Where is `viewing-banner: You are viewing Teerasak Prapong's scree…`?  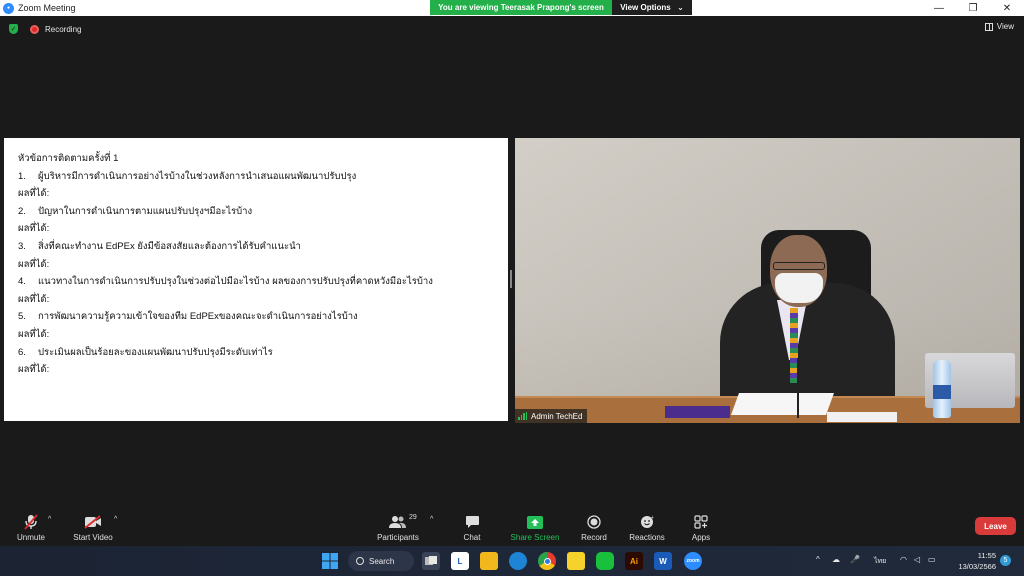
viewing-banner: You are viewing Teerasak Prapong's scree… is located at coordinates (561, 7).